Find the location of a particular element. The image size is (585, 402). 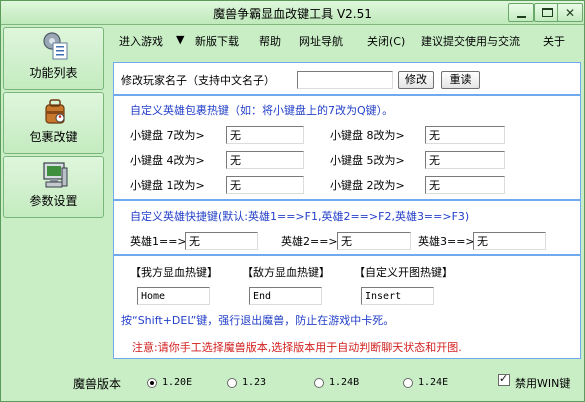

hero-2-input is located at coordinates (374, 241).